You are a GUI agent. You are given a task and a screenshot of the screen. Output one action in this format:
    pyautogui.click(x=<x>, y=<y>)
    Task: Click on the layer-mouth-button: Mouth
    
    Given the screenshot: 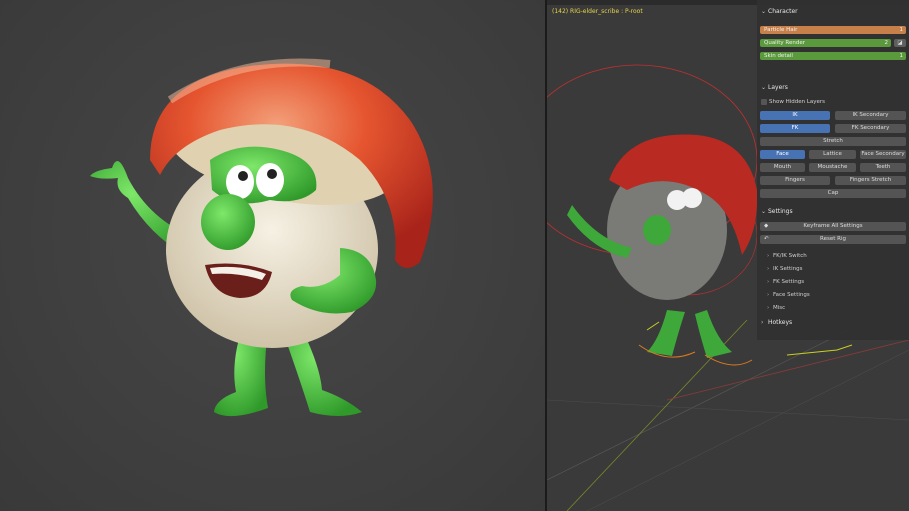 What is the action you would take?
    pyautogui.click(x=782, y=167)
    